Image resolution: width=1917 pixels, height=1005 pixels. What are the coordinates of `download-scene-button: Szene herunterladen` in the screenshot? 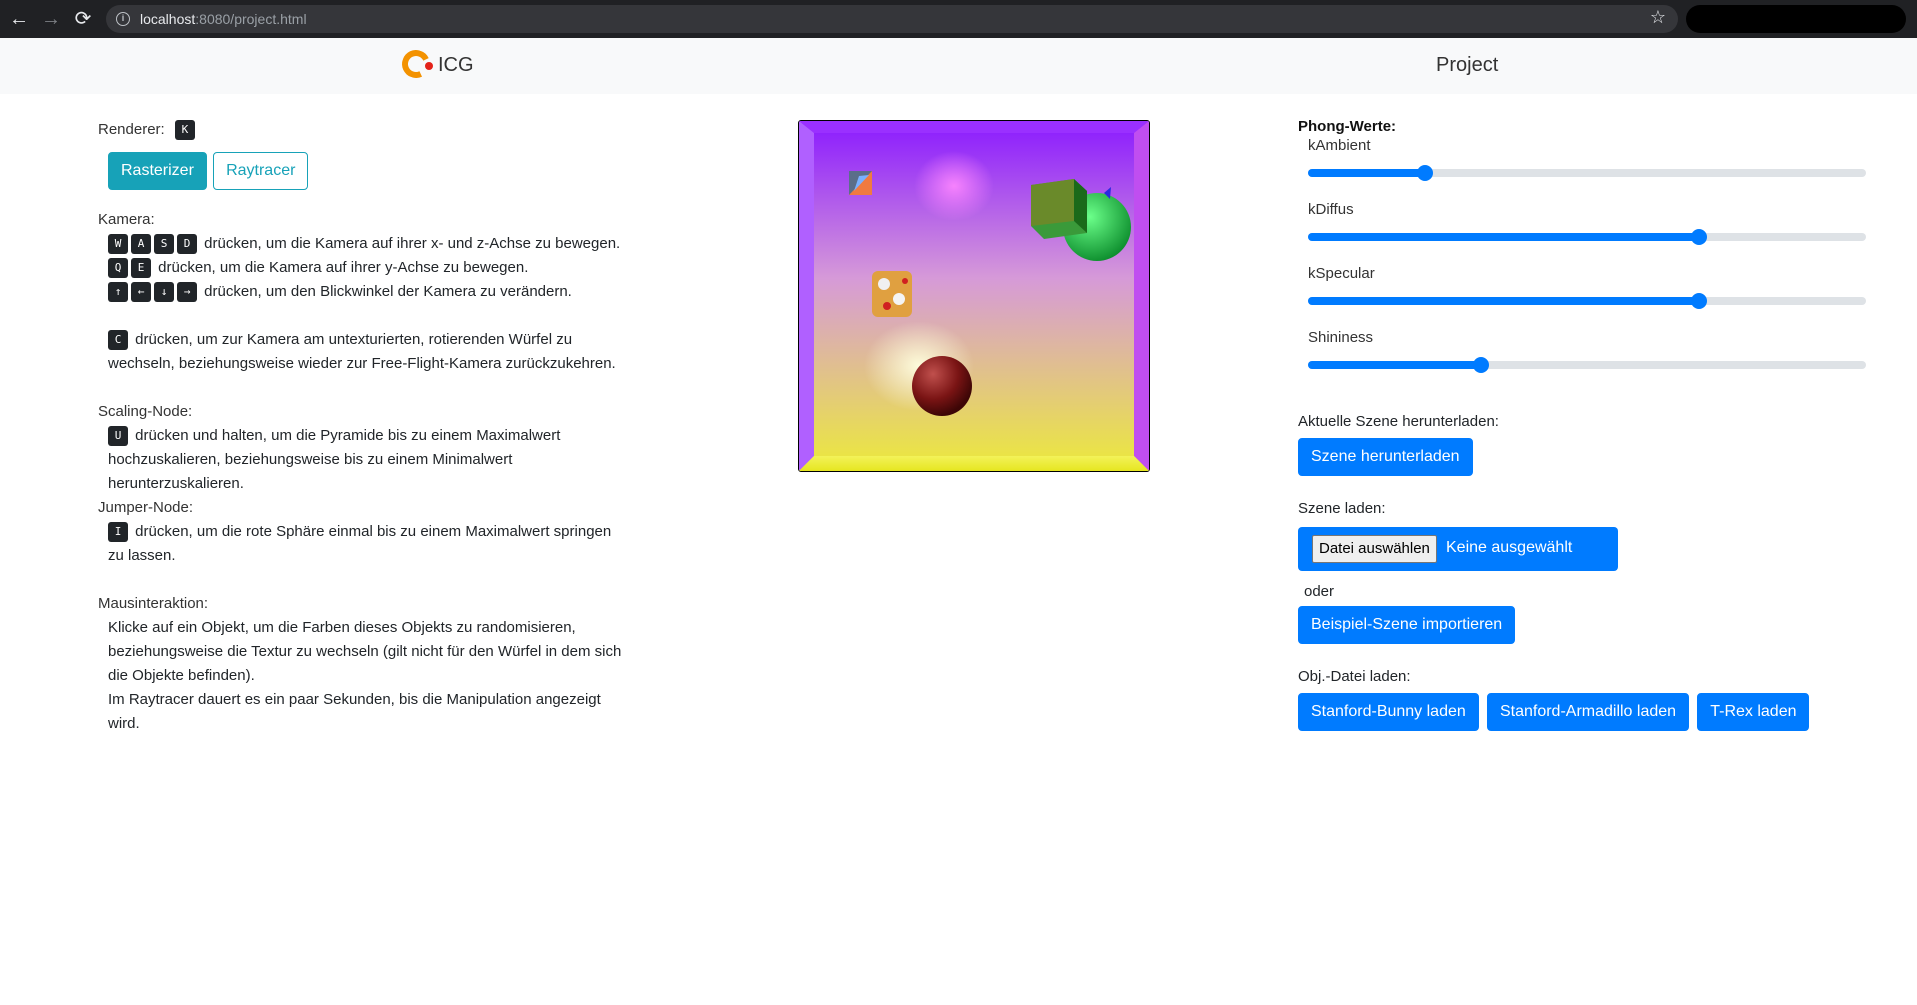 It's located at (1385, 457).